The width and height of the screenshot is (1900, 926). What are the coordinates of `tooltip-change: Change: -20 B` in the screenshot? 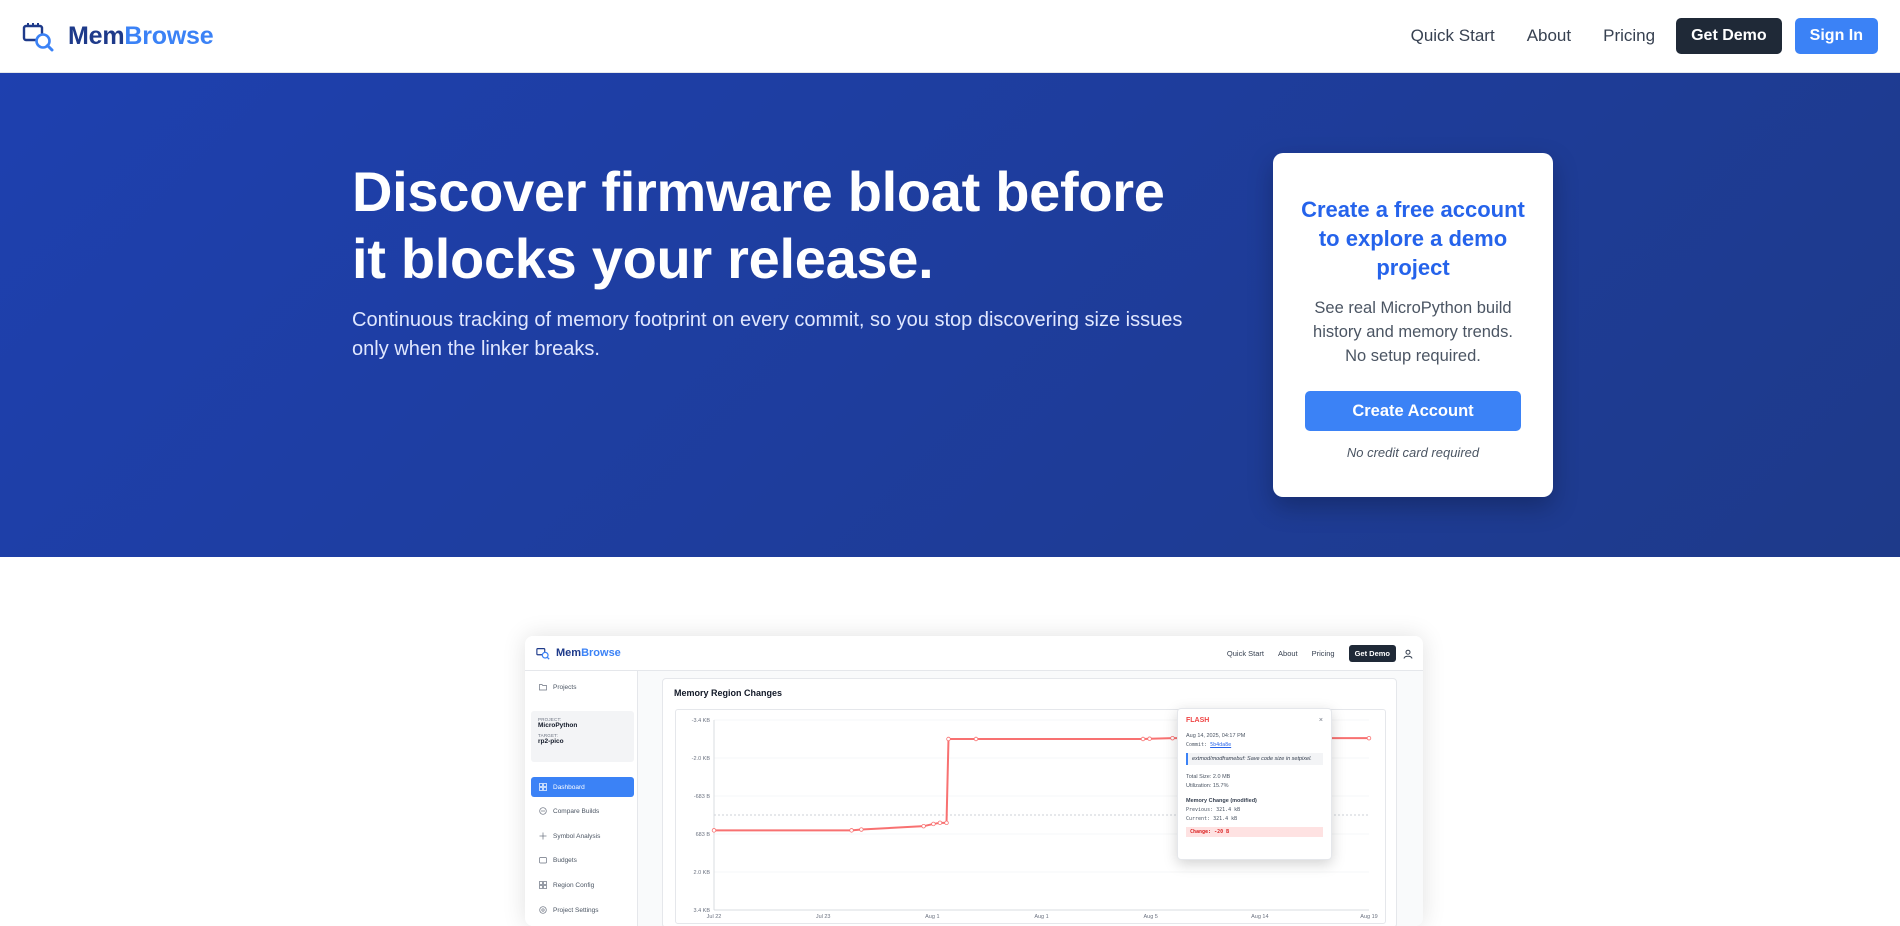 It's located at (1254, 832).